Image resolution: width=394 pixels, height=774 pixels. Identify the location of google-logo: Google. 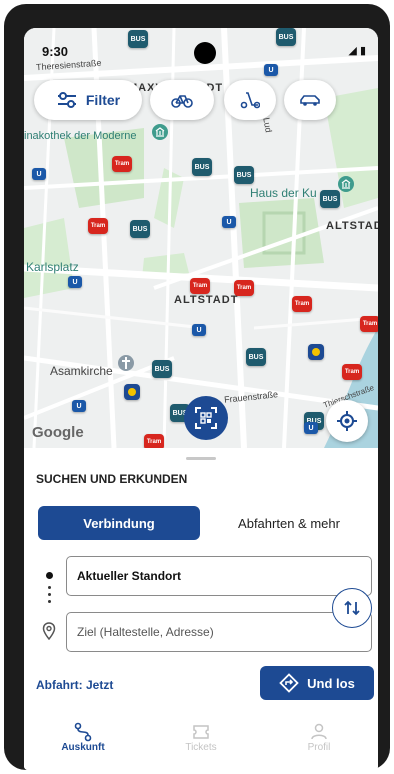
(58, 432).